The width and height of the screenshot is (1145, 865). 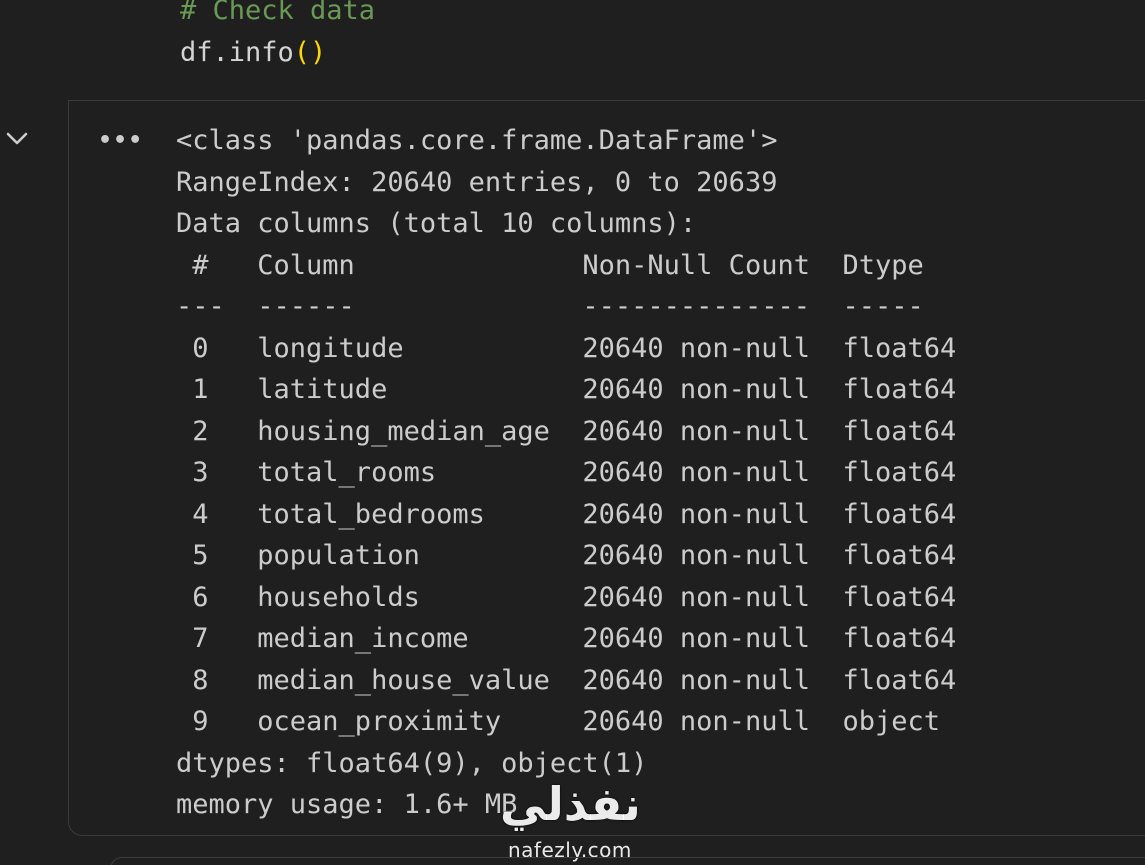 What do you see at coordinates (412, 763) in the screenshot?
I see `output-line: dtypes: float64(9), object(1)` at bounding box center [412, 763].